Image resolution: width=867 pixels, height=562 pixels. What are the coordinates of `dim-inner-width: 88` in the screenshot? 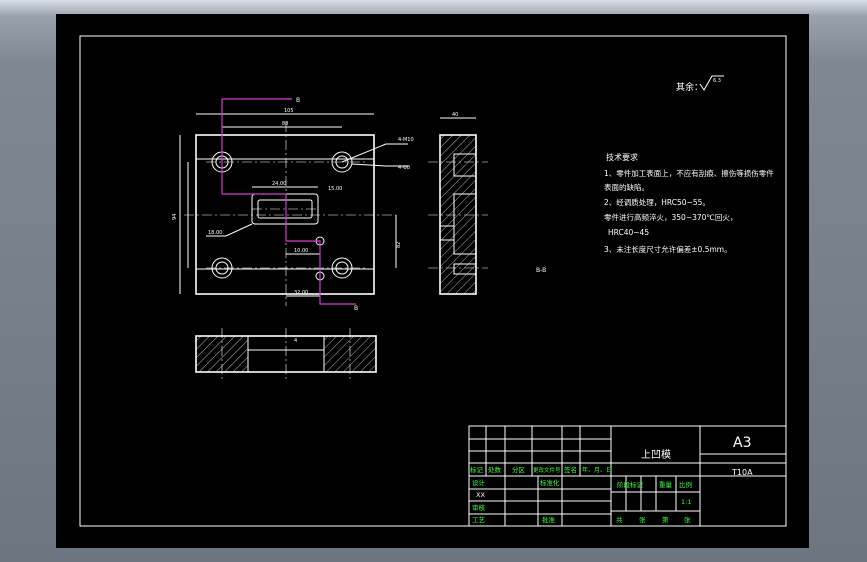 It's located at (285, 124).